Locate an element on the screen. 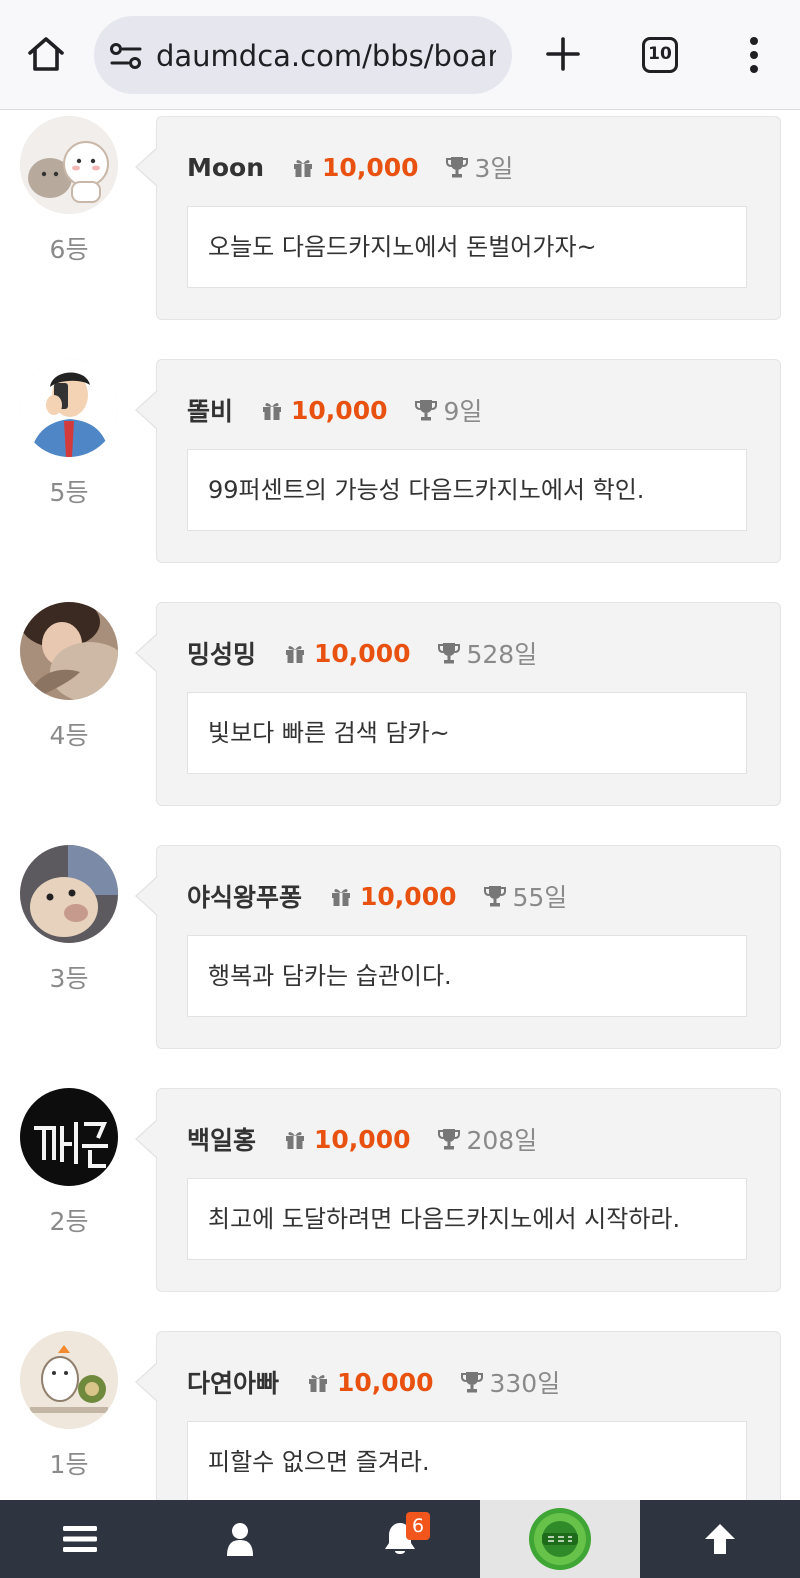  casino-home-button is located at coordinates (560, 1539).